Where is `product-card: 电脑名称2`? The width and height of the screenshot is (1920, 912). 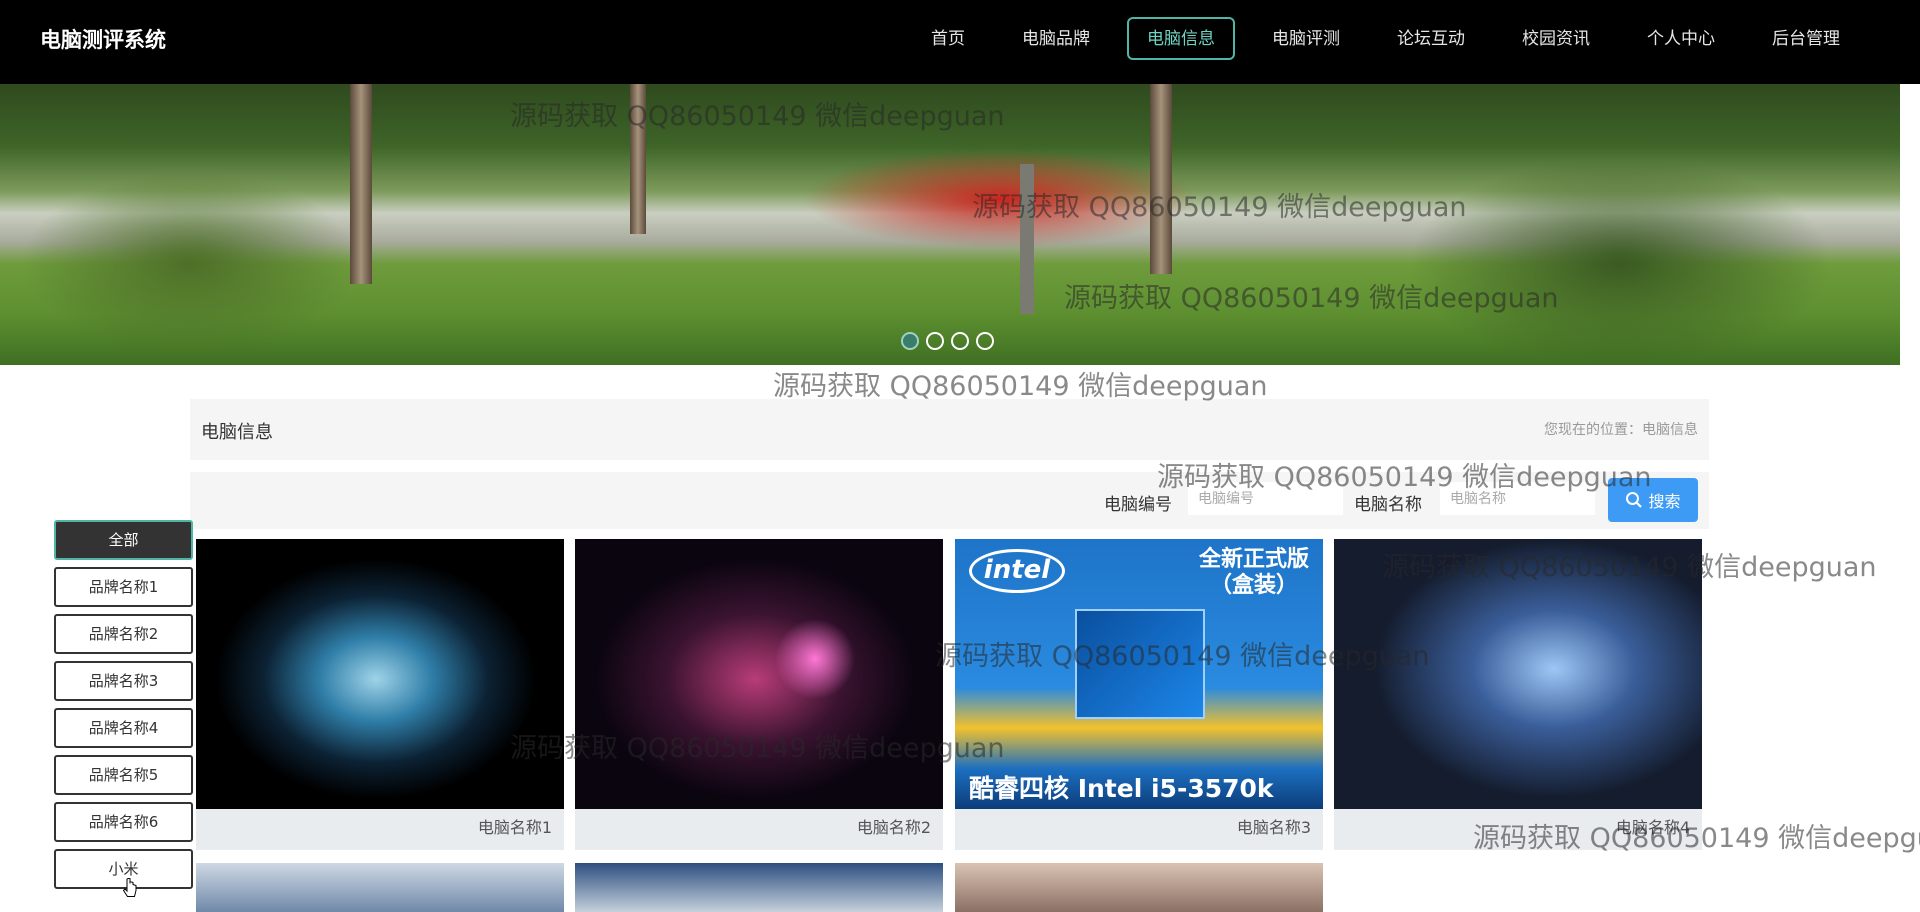 product-card: 电脑名称2 is located at coordinates (759, 694).